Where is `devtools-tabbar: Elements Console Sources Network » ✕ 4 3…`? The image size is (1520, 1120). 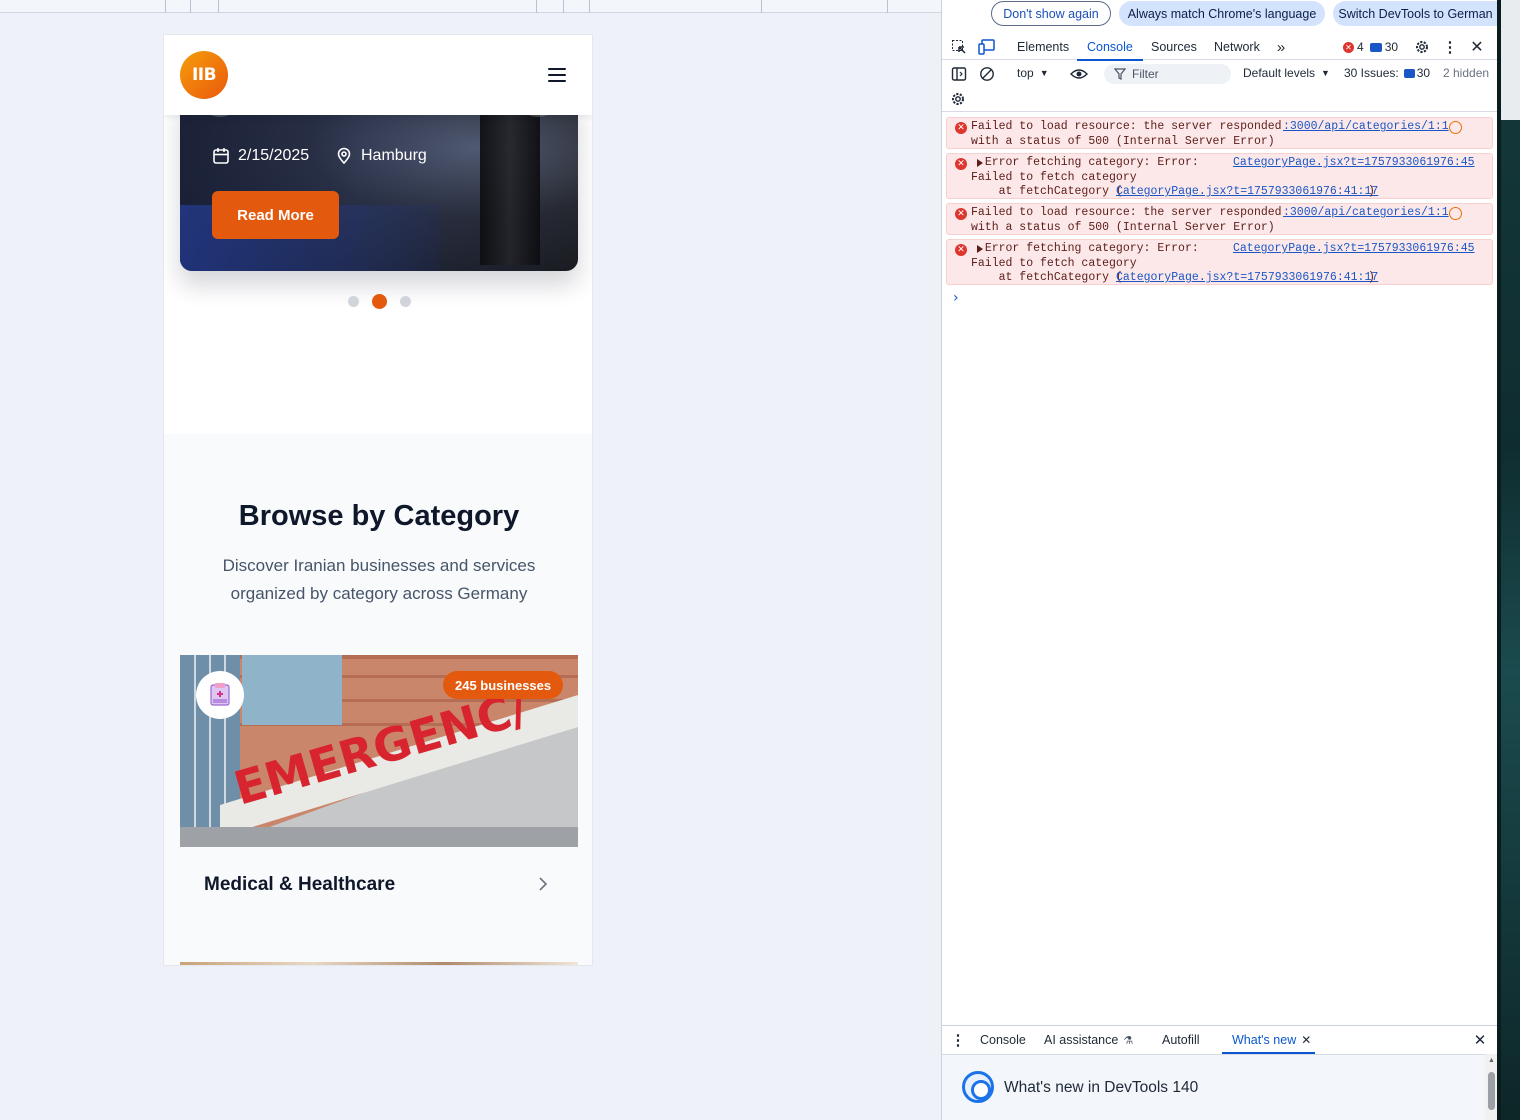 devtools-tabbar: Elements Console Sources Network » ✕ 4 3… is located at coordinates (1219, 47).